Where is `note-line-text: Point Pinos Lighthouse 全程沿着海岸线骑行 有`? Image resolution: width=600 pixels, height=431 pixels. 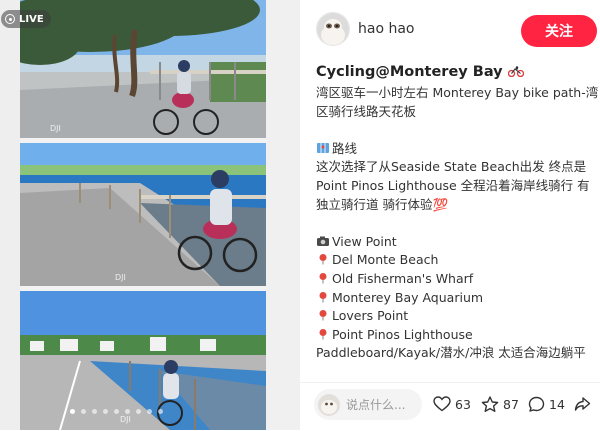 note-line-text: Point Pinos Lighthouse 全程沿着海岸线骑行 有 is located at coordinates (453, 185).